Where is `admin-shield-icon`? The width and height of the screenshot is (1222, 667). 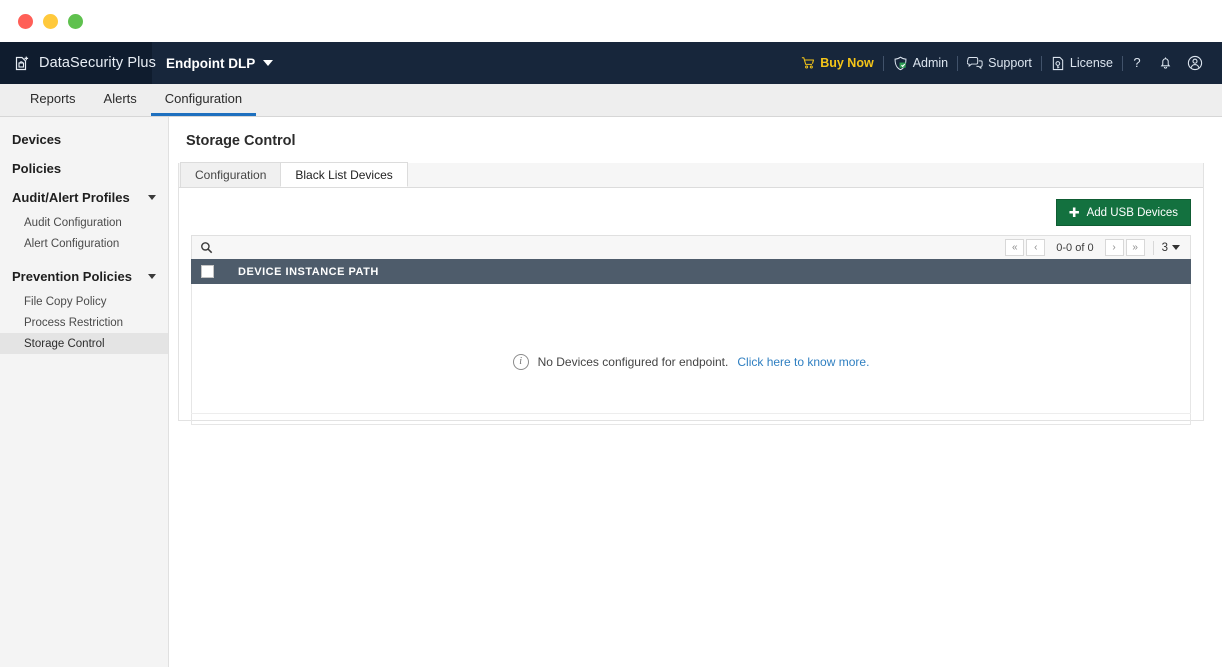
admin-shield-icon is located at coordinates (900, 63).